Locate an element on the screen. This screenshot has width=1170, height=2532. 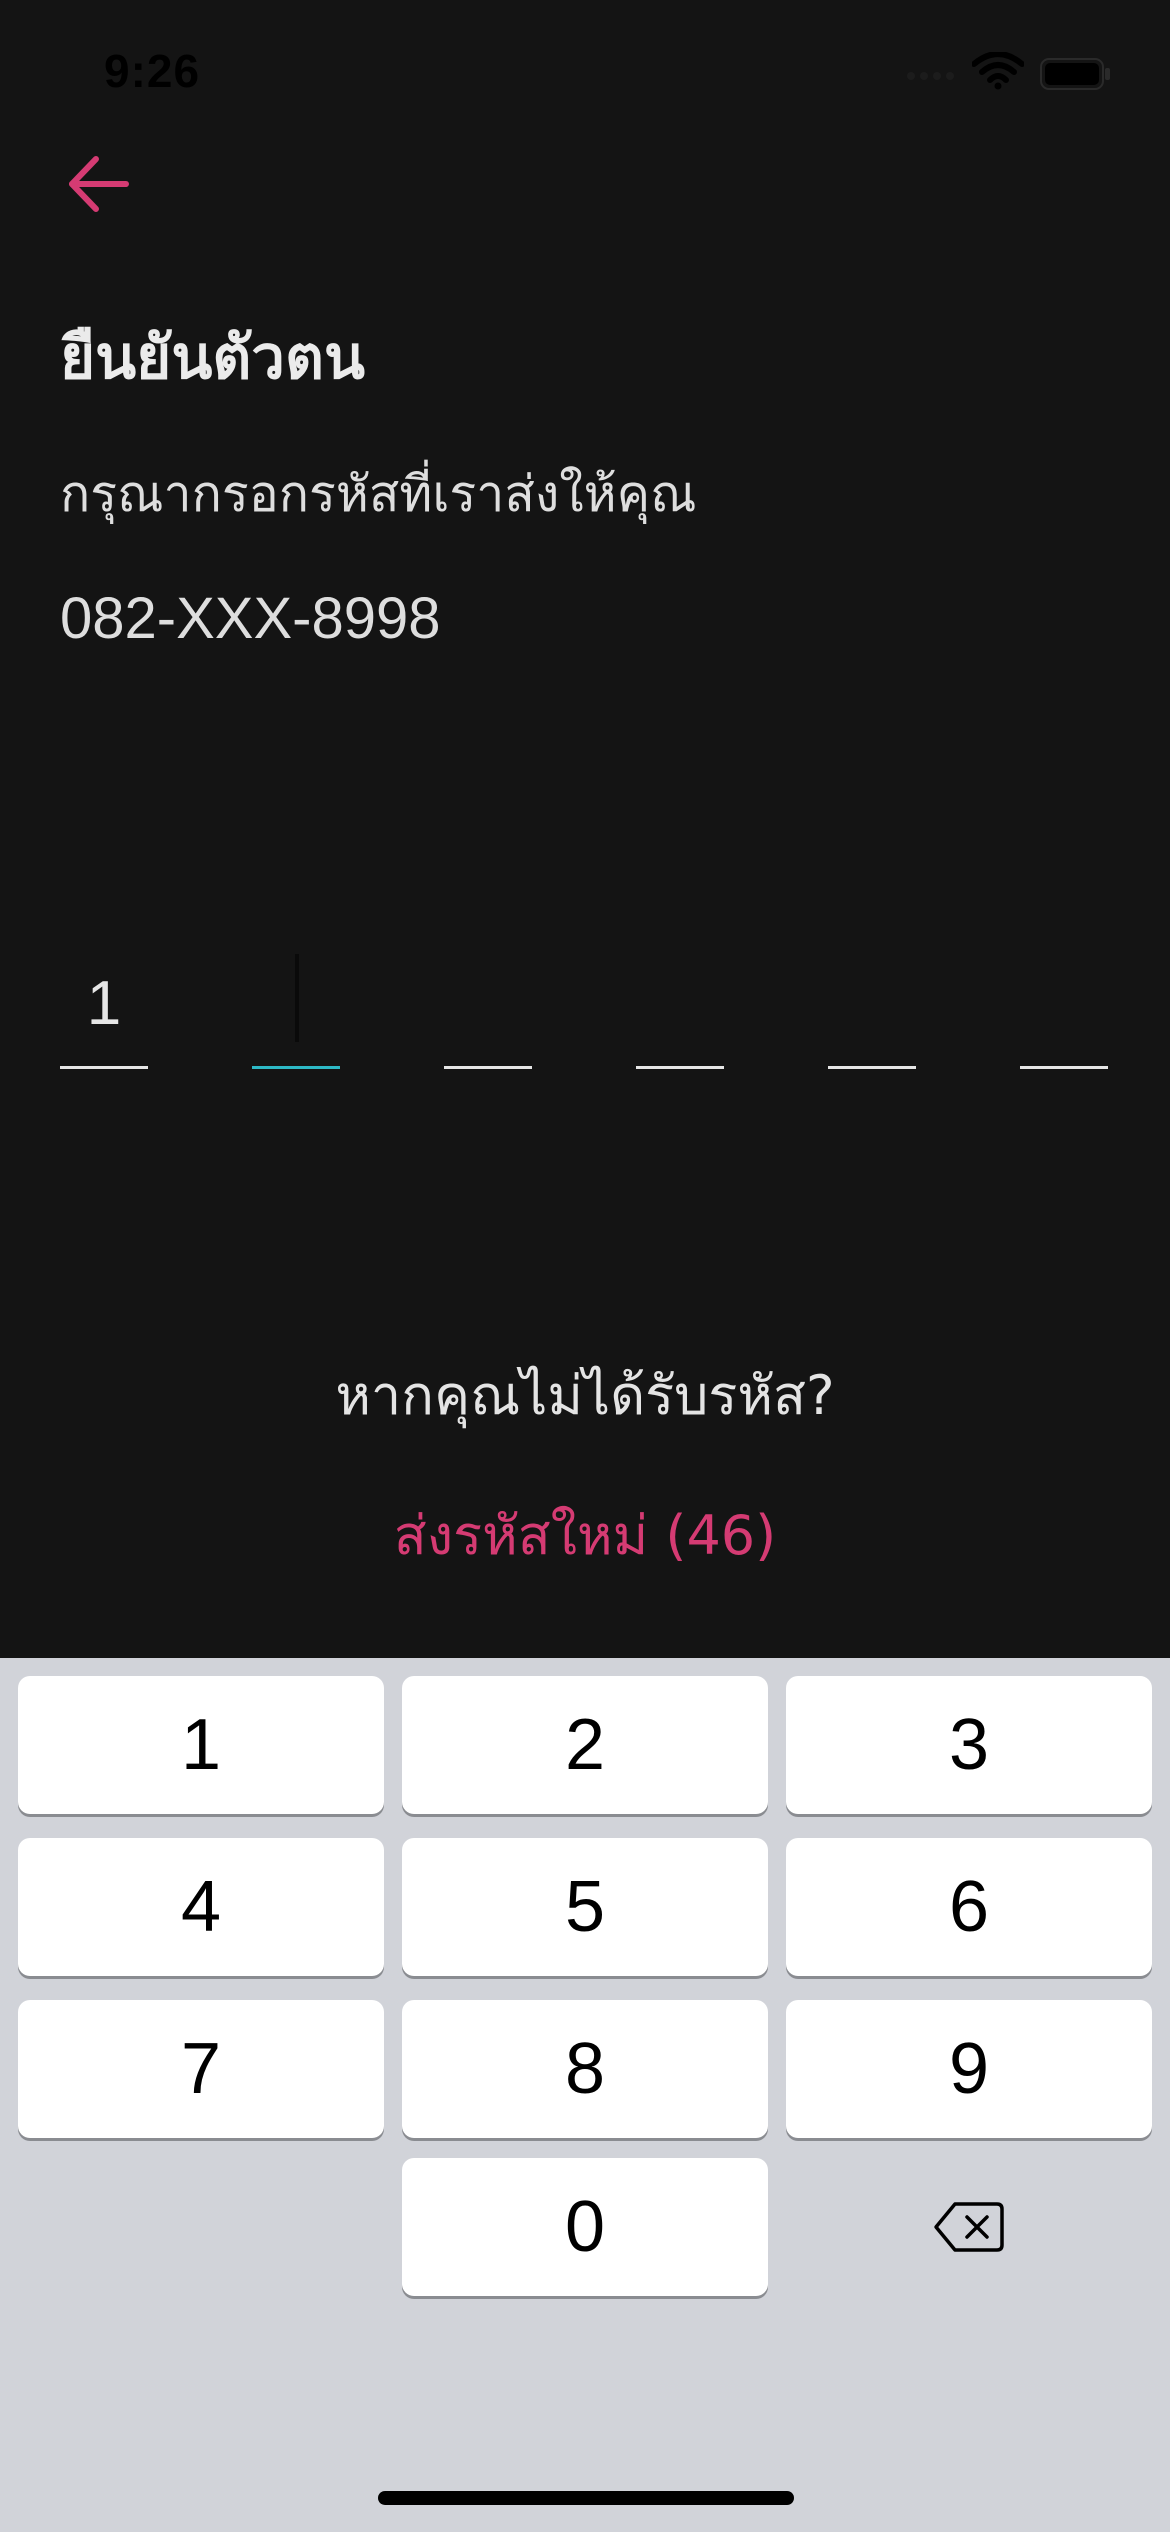
key-0: 0 is located at coordinates (585, 2227).